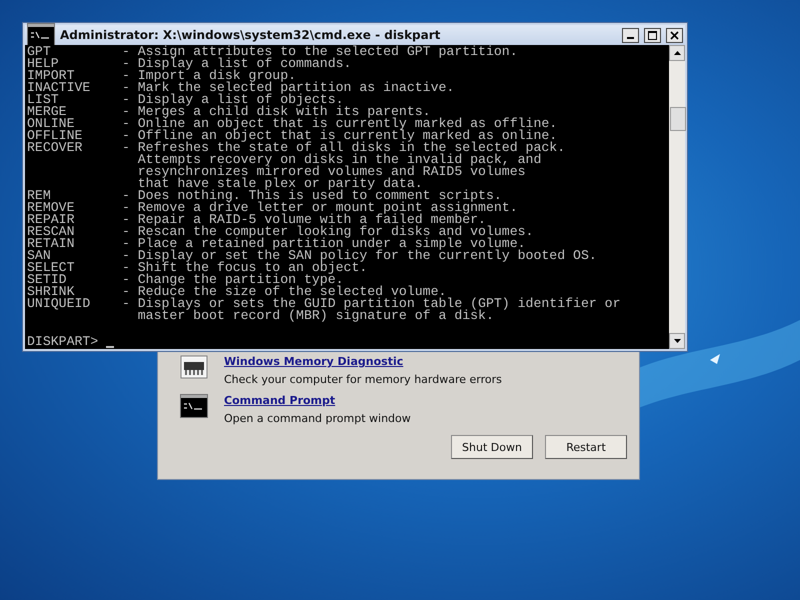 Image resolution: width=800 pixels, height=600 pixels. Describe the element at coordinates (352, 148) in the screenshot. I see `command-description: Refreshes the state of all disks in the selected pack.` at that location.